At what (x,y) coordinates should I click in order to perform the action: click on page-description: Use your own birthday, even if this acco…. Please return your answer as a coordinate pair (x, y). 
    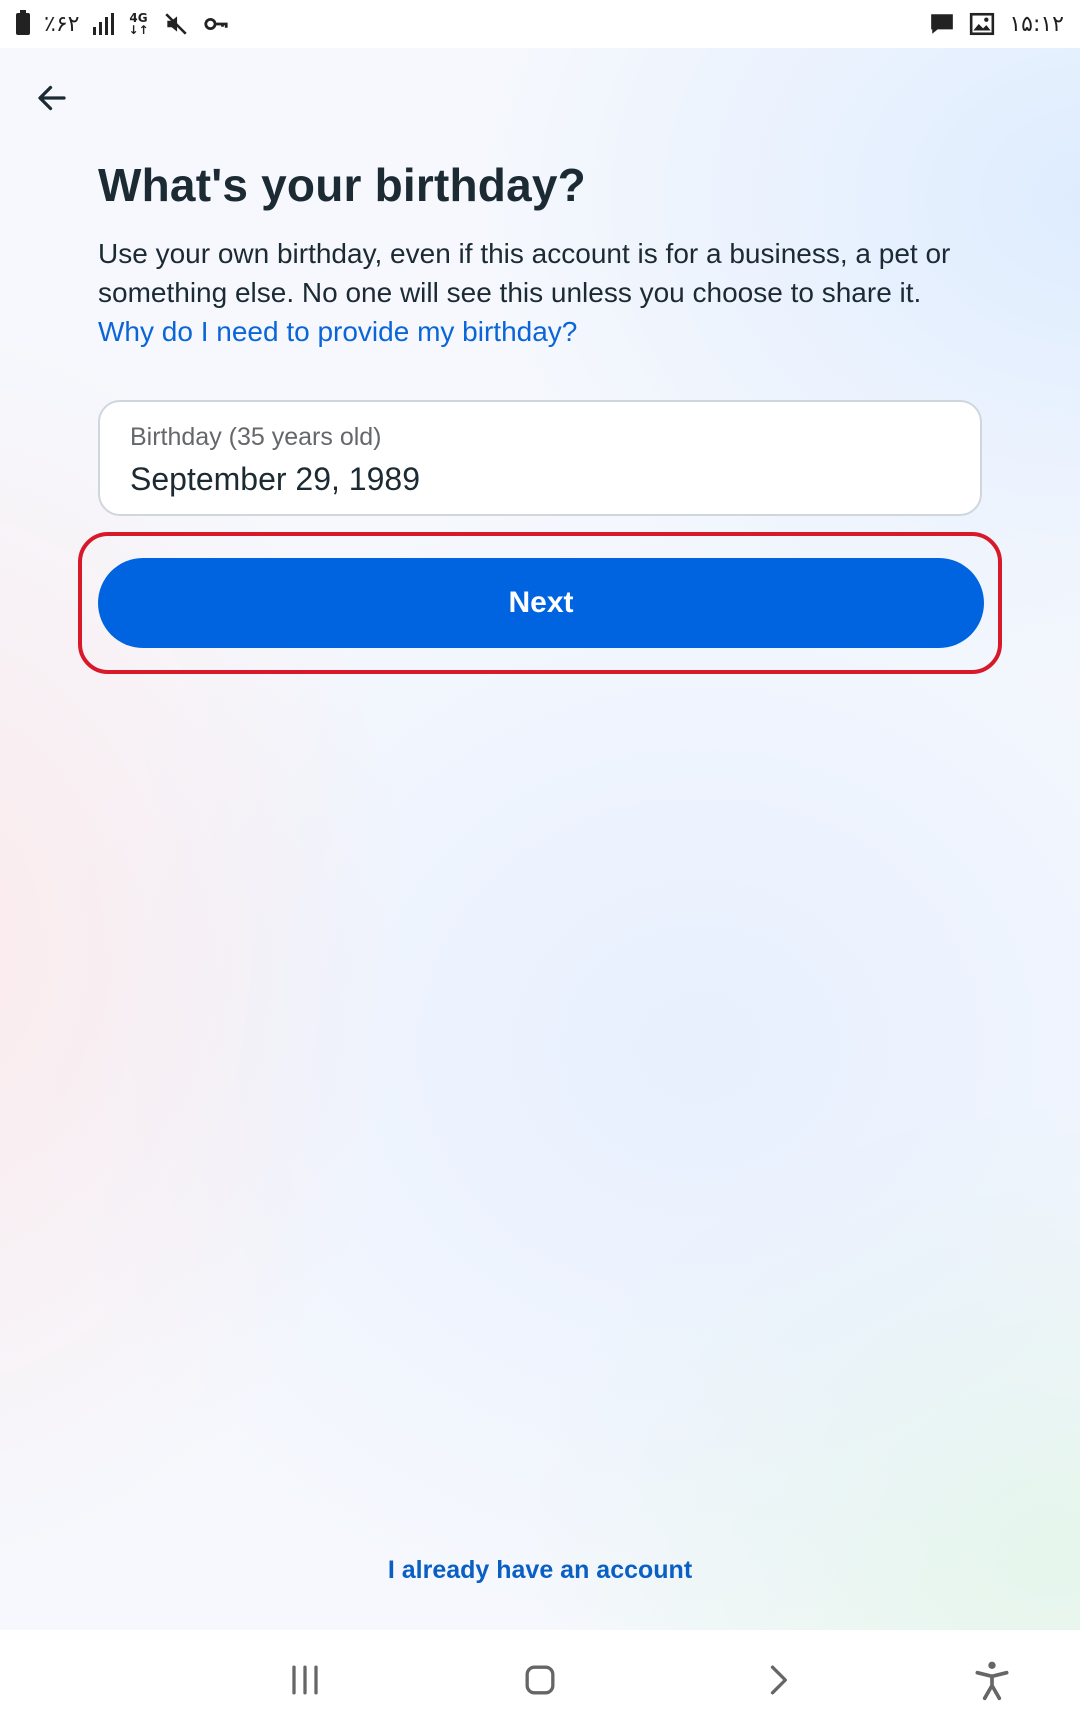
    Looking at the image, I should click on (538, 292).